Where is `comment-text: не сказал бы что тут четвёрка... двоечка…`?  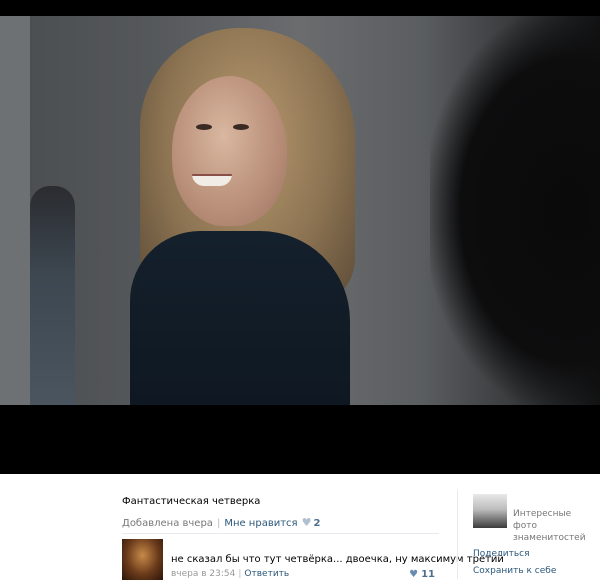
comment-text: не сказал бы что тут четвёрка... двоечка… is located at coordinates (337, 559).